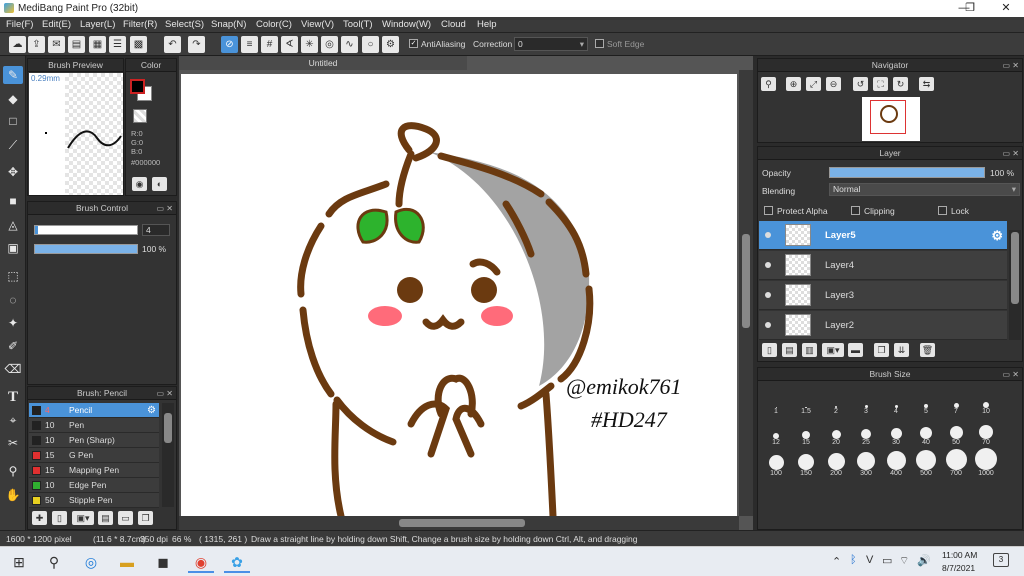 The width and height of the screenshot is (1024, 576). What do you see at coordinates (97, 24) in the screenshot?
I see `menu-layer: Layer(L)` at bounding box center [97, 24].